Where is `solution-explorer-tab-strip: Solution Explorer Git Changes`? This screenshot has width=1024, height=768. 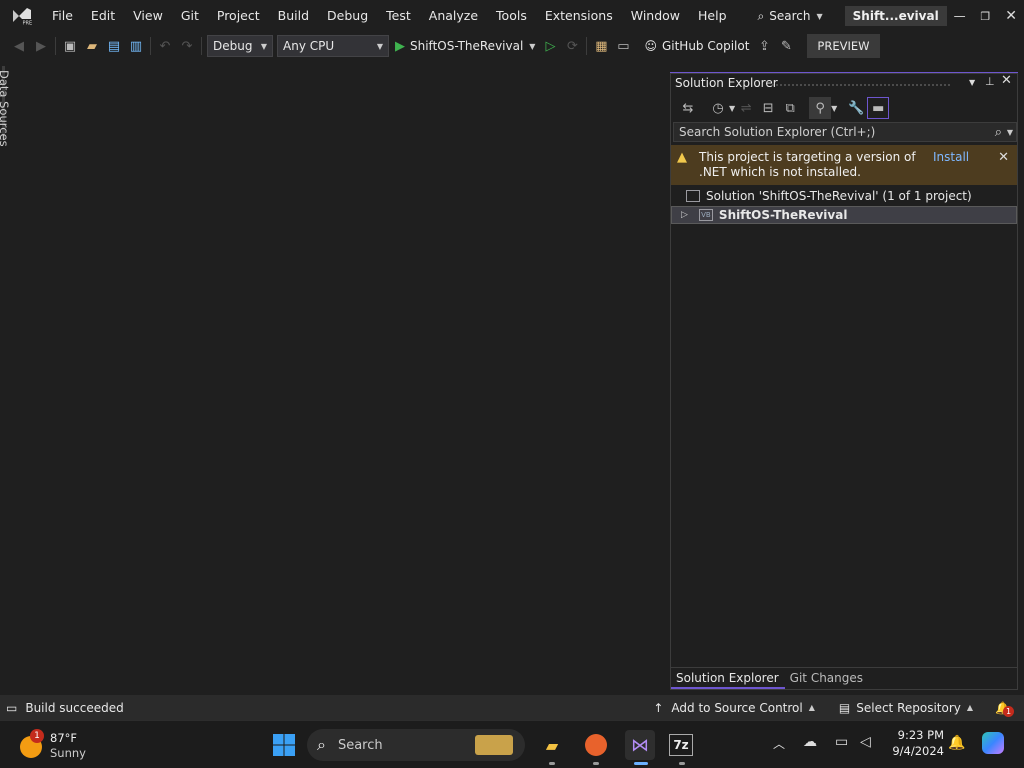 solution-explorer-tab-strip: Solution Explorer Git Changes is located at coordinates (844, 678).